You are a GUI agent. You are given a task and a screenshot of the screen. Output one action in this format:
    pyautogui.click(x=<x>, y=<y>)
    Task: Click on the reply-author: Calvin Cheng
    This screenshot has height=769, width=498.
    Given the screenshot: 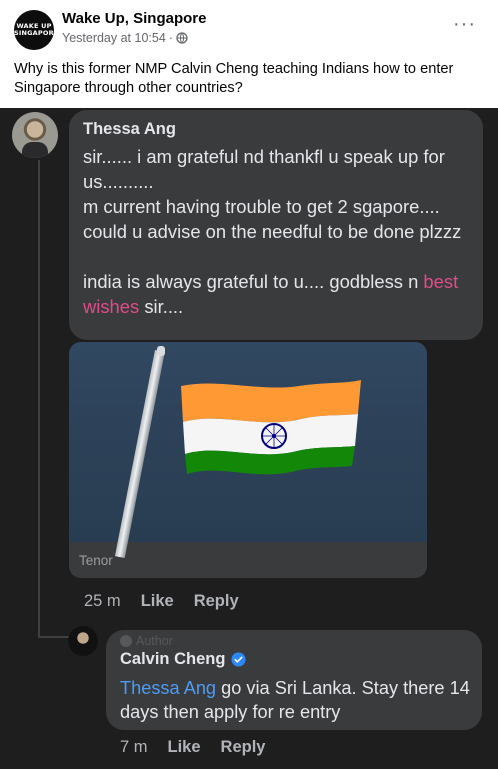 What is the action you would take?
    pyautogui.click(x=173, y=659)
    